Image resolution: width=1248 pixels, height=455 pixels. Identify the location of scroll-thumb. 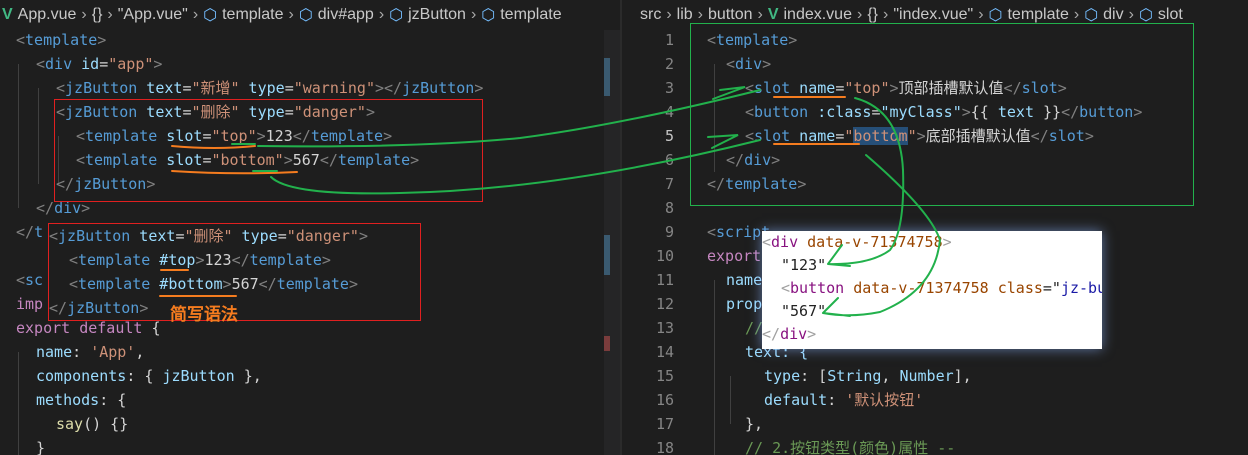
(607, 77).